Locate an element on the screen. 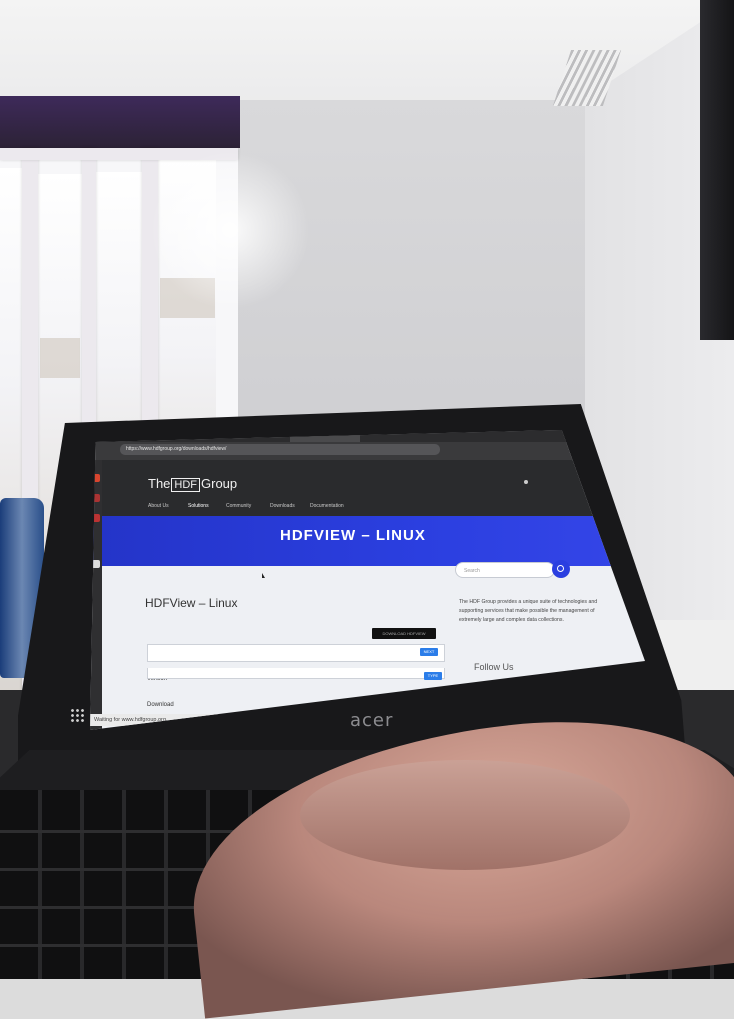 The width and height of the screenshot is (734, 1019). search-icon is located at coordinates (560, 568).